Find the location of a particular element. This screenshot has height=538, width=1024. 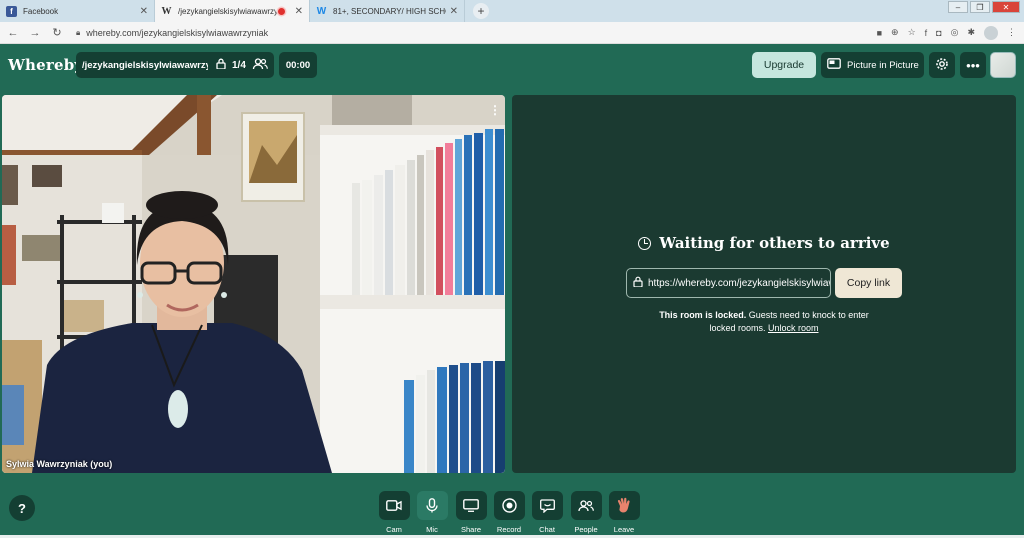

camera-icon is located at coordinates (394, 505).